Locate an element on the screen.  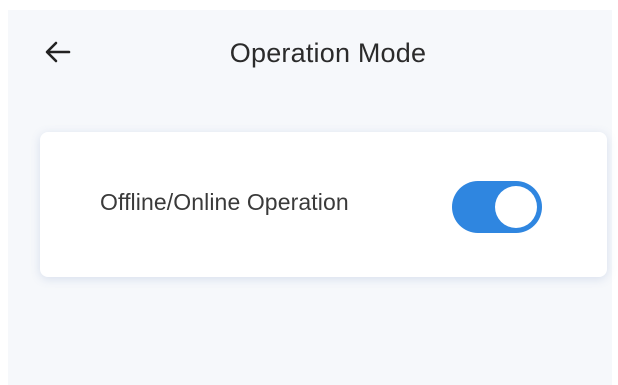
arrow-left-icon is located at coordinates (58, 52).